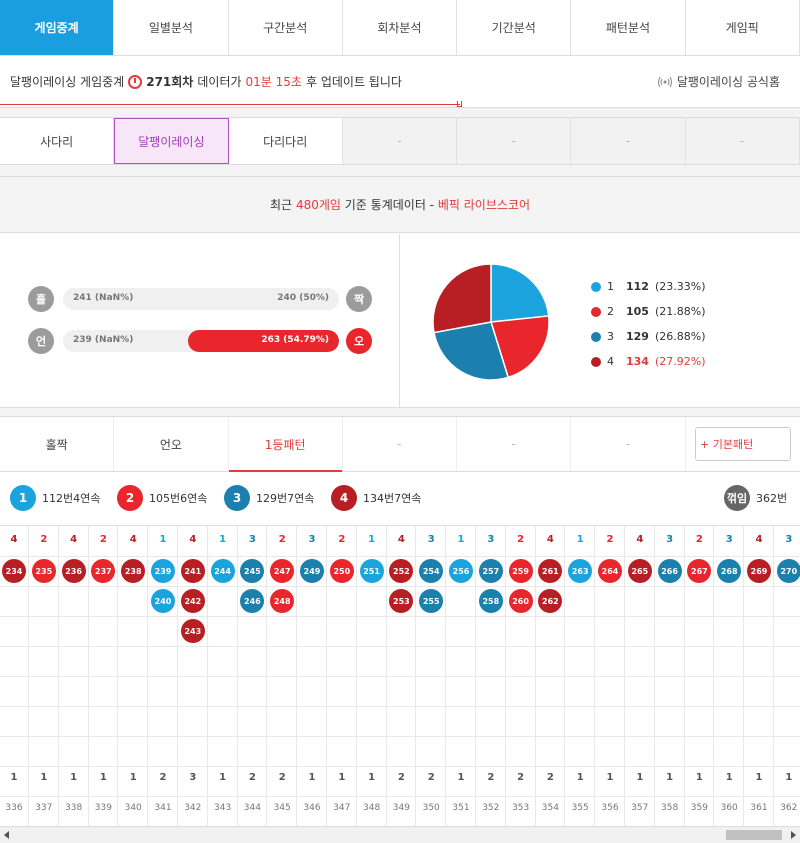 The image size is (800, 843). I want to click on official-link-label: 달팽이레이싱 공식홈, so click(728, 82).